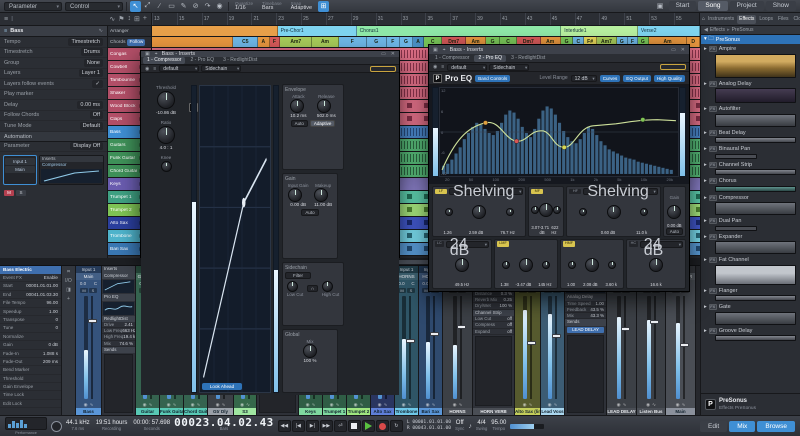 The width and height of the screenshot is (800, 436). Describe the element at coordinates (30, 387) in the screenshot. I see `event-row: Gain Envelope` at that location.